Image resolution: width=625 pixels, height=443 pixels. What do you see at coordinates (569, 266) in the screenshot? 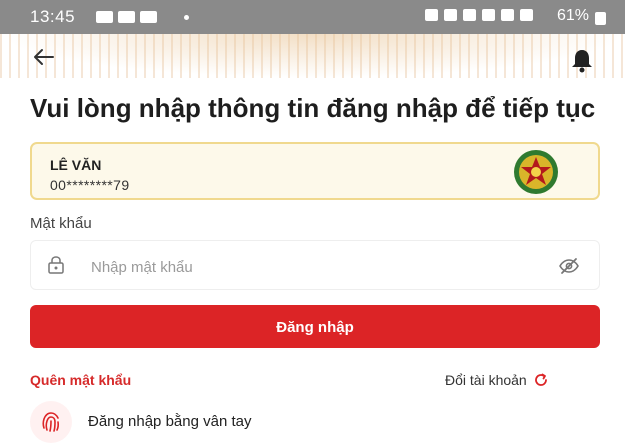
I see `hide-password-icon` at bounding box center [569, 266].